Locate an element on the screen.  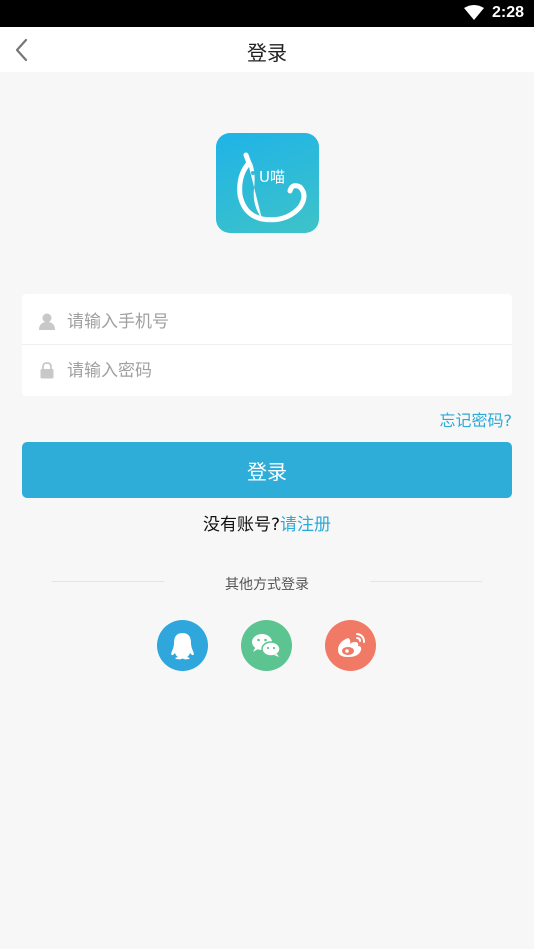
wechat-login-button is located at coordinates (266, 645).